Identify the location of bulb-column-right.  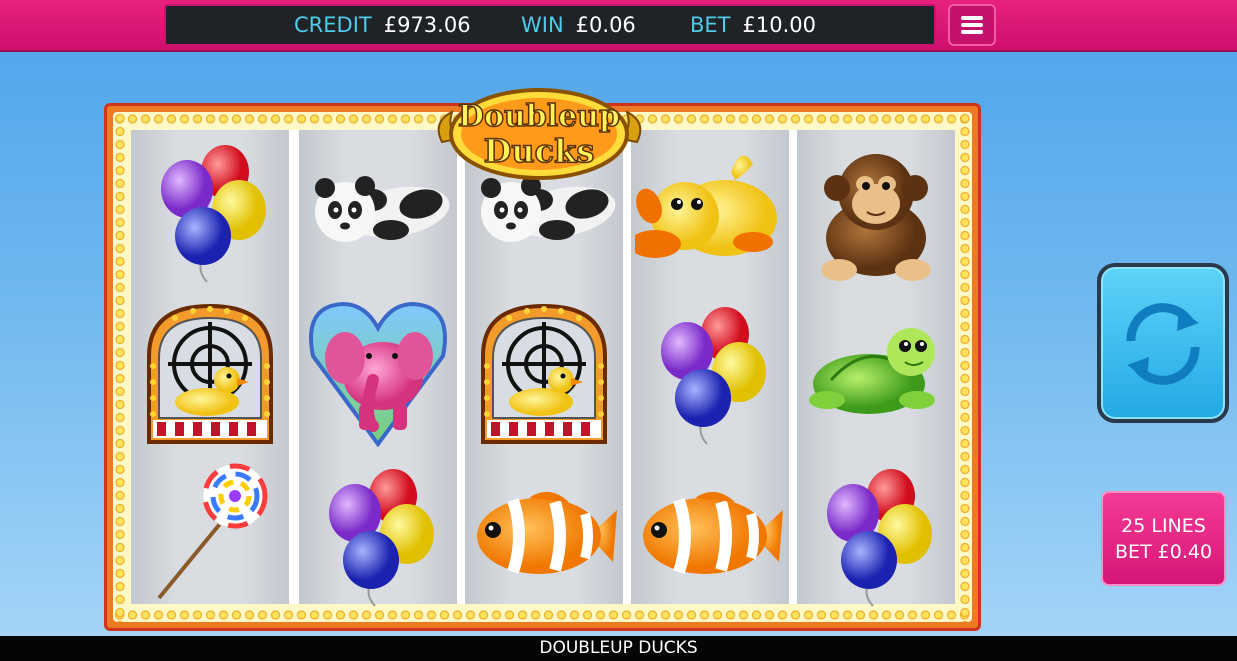
(965, 367).